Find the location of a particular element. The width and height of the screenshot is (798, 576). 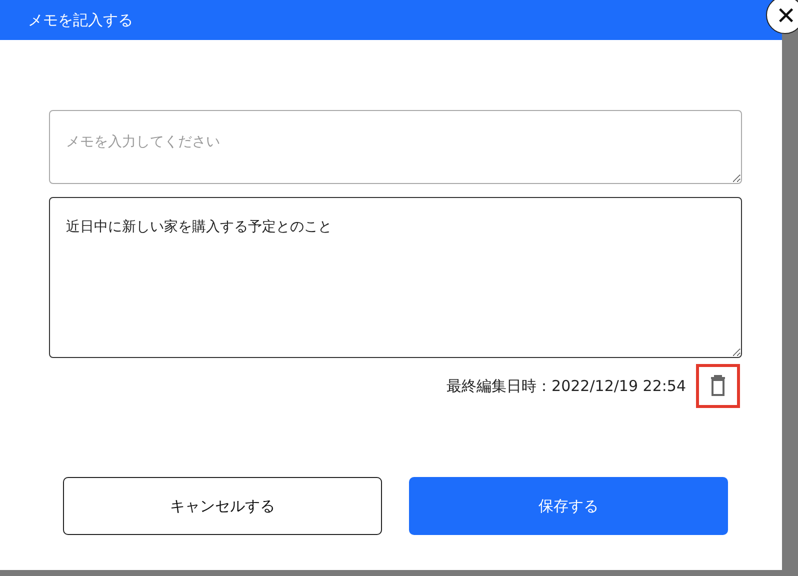

last-edited-text: 最終編集日時：2022/12/19 22:54 is located at coordinates (566, 386).